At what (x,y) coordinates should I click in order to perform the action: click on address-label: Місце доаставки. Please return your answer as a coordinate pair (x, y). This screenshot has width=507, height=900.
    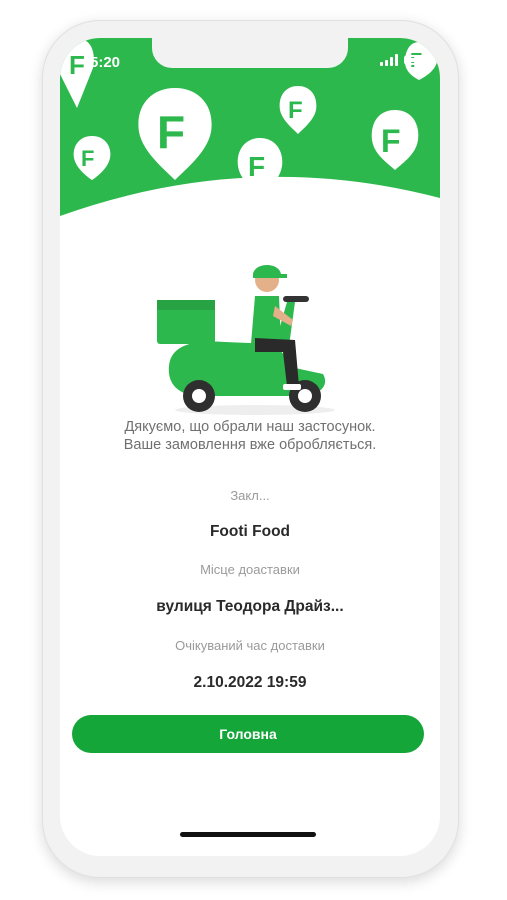
    Looking at the image, I should click on (250, 569).